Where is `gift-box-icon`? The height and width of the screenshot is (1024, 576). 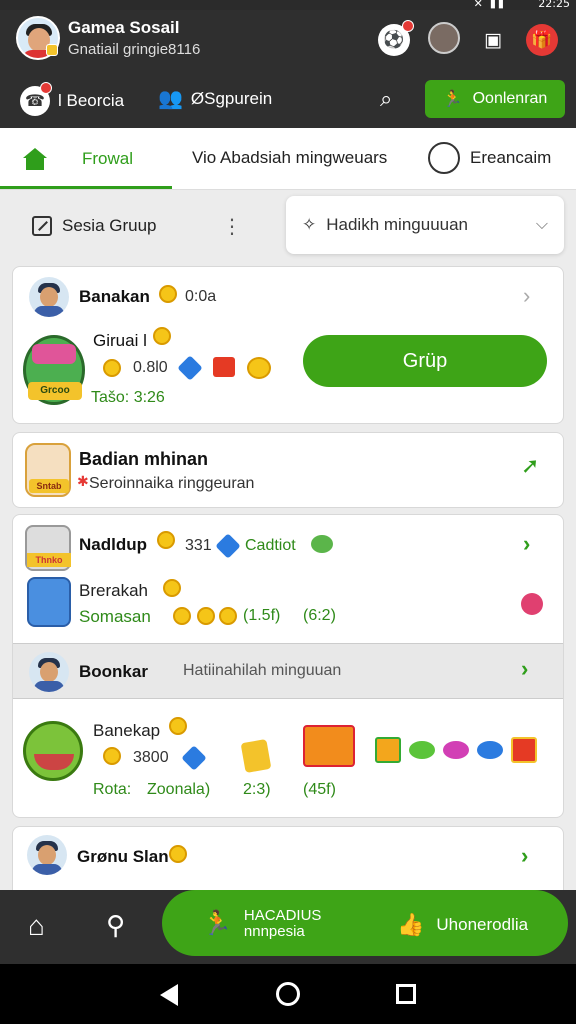 gift-box-icon is located at coordinates (329, 746).